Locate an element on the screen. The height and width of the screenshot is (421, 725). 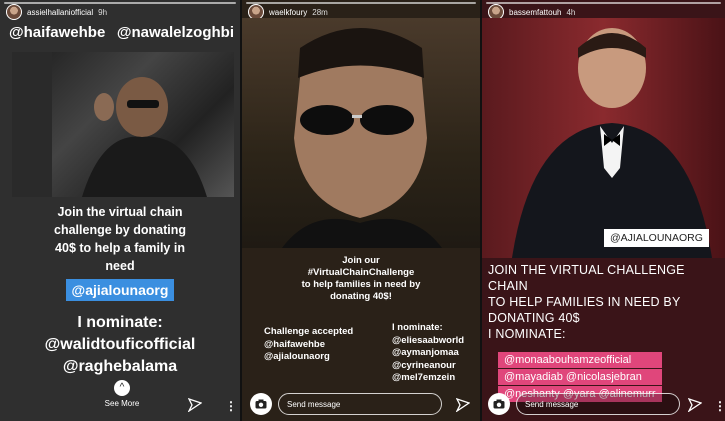
text-line: to help families in need by is located at coordinates (361, 284).